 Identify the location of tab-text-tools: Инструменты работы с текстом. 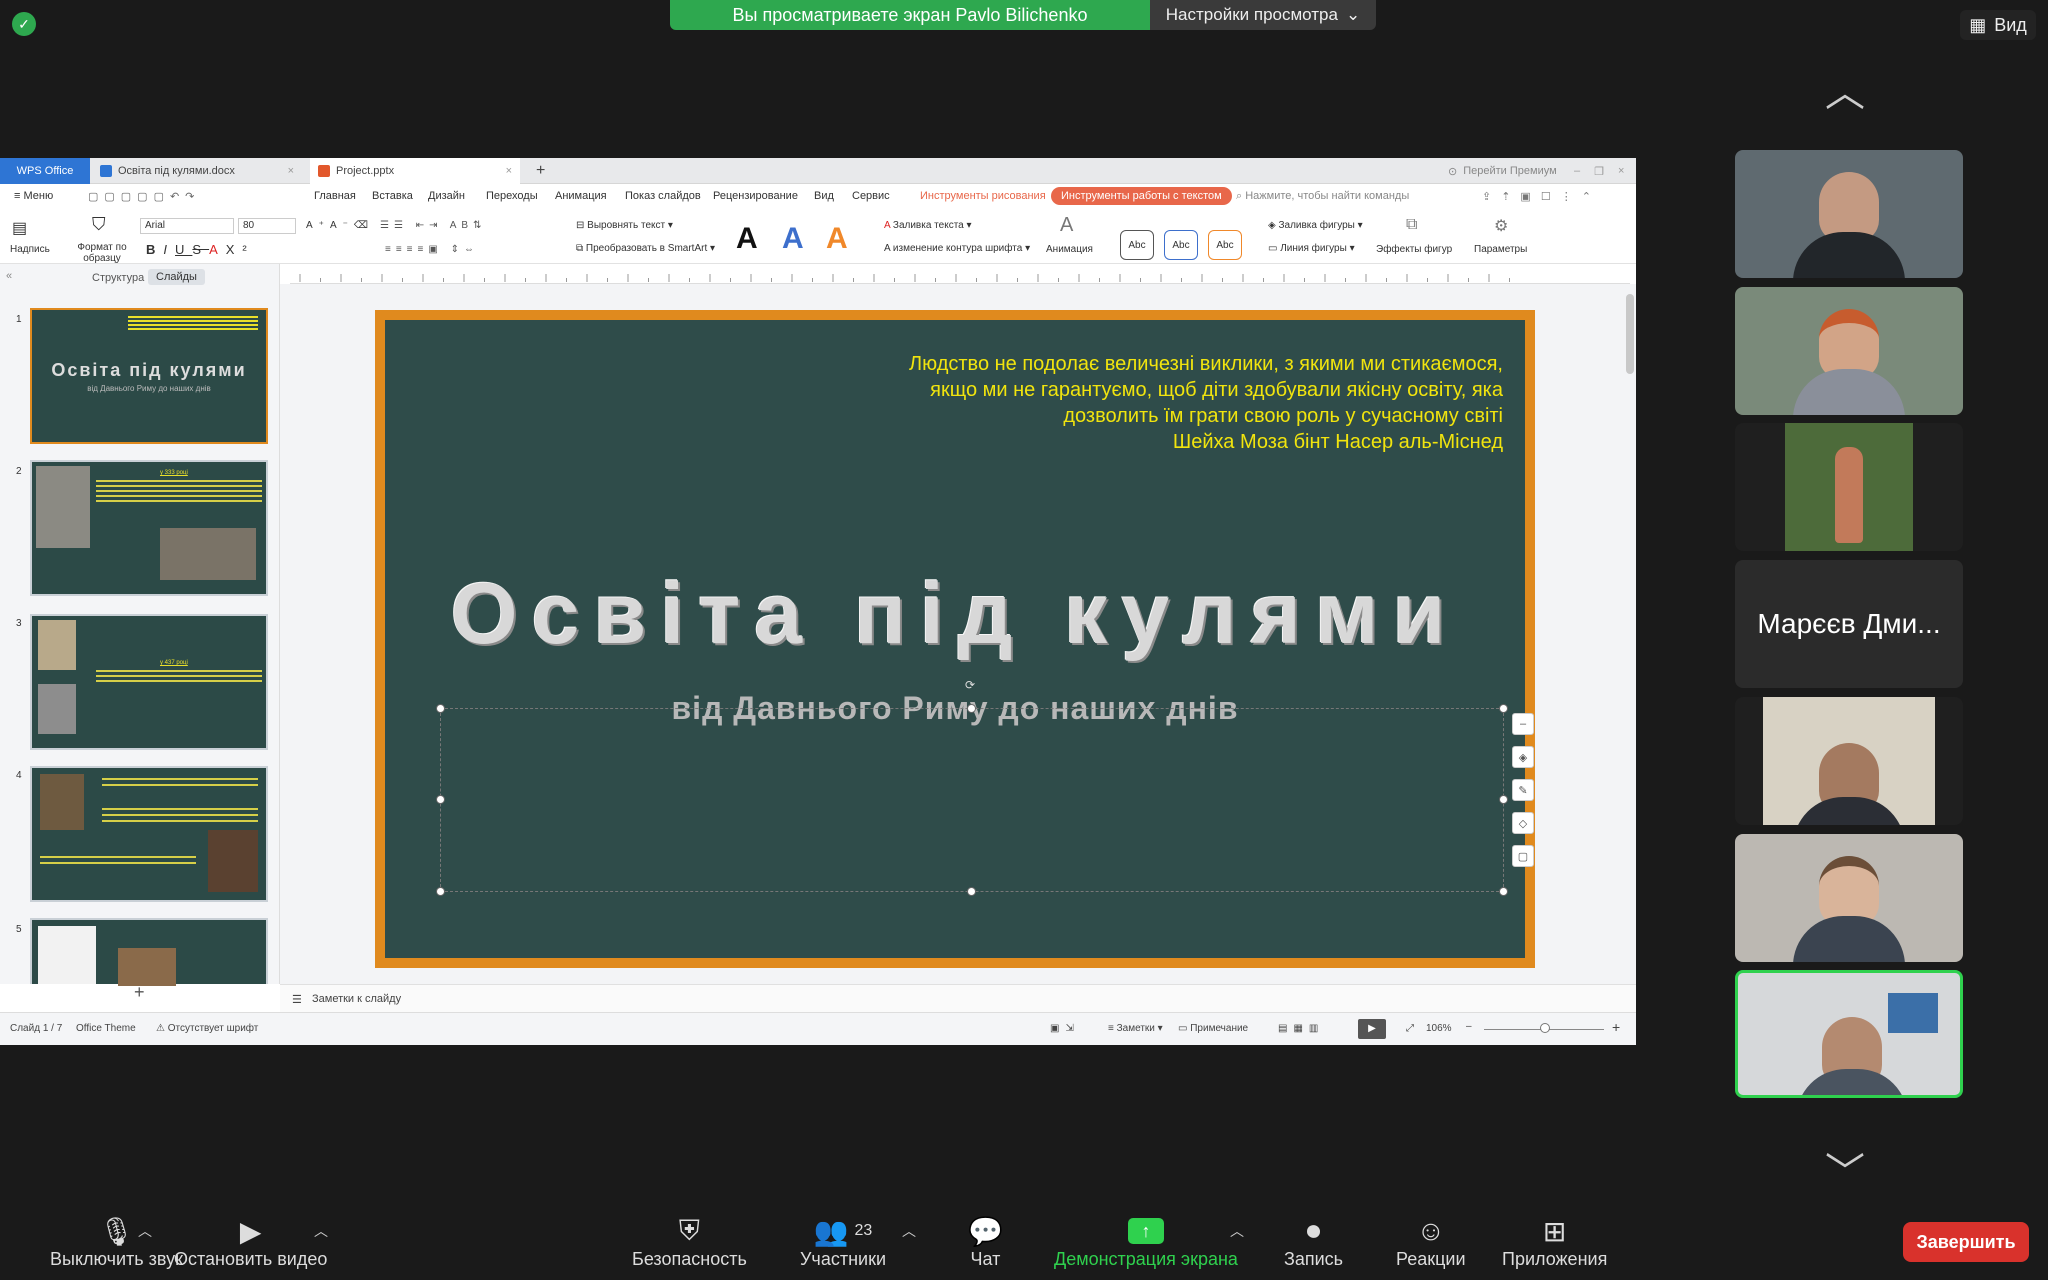
(1141, 196).